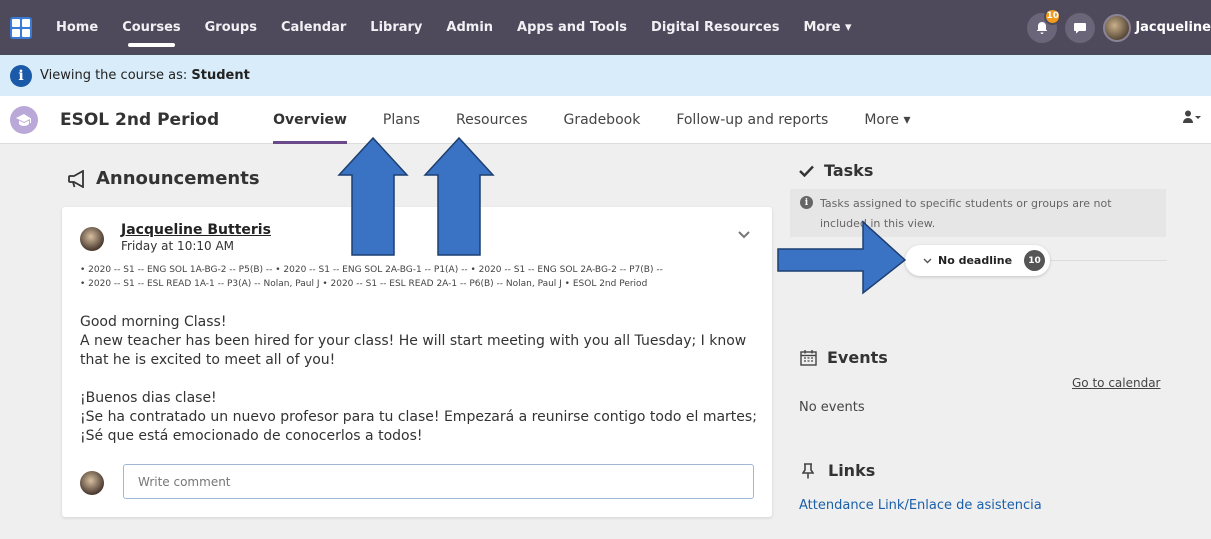 The width and height of the screenshot is (1211, 539). I want to click on graduation-cap-icon, so click(24, 119).